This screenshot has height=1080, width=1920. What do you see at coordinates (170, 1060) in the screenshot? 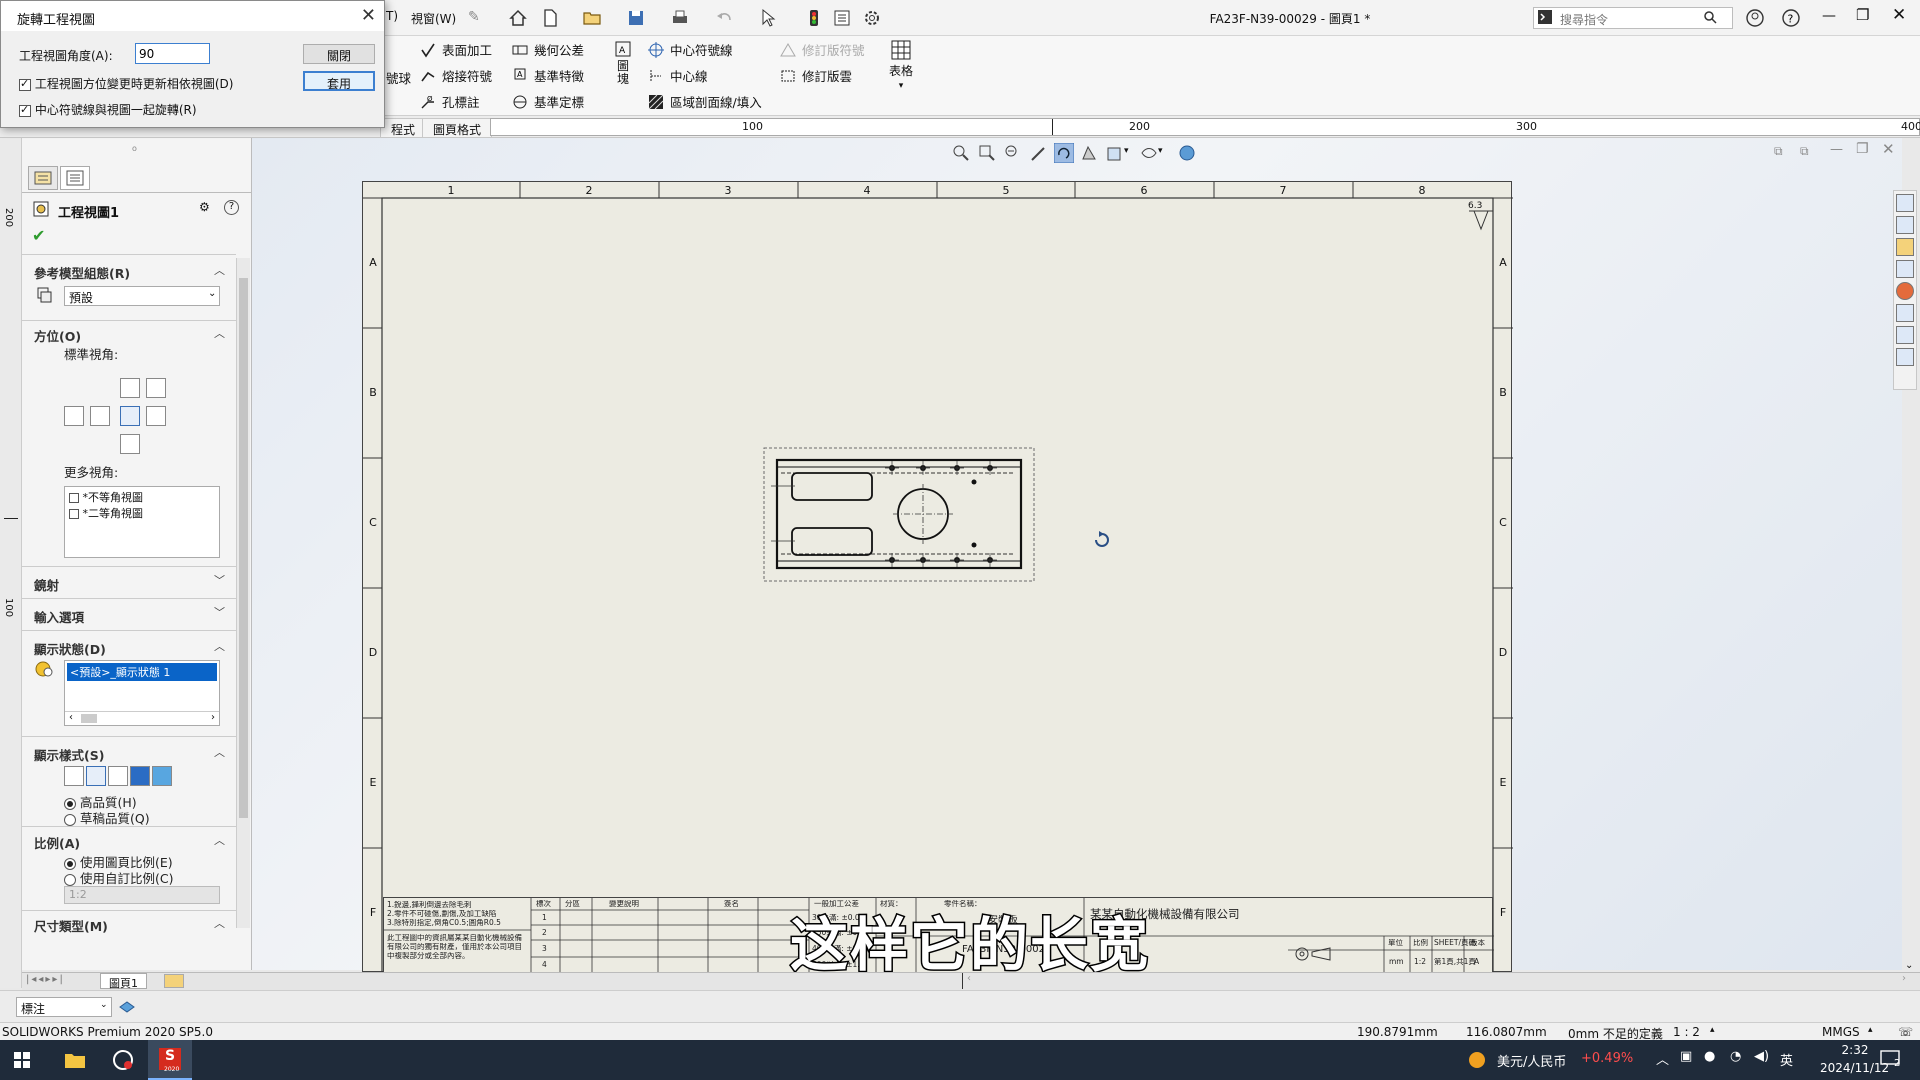
I see `solidworks-taskbar-button: S 2020` at bounding box center [170, 1060].